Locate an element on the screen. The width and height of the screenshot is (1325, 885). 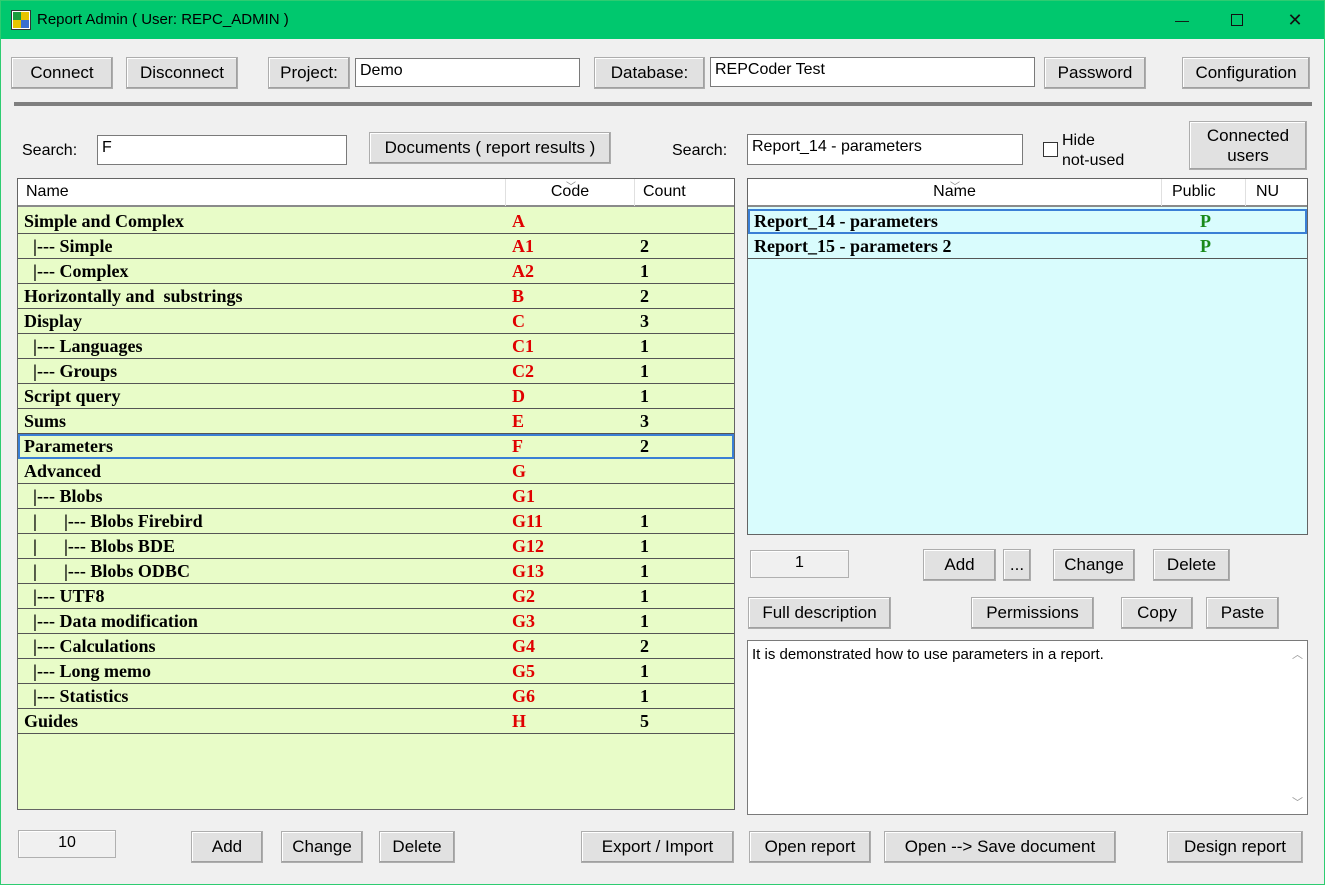
title-bar: Report Admin ( User: REPC_ADMIN ) — ✕ is located at coordinates (662, 20).